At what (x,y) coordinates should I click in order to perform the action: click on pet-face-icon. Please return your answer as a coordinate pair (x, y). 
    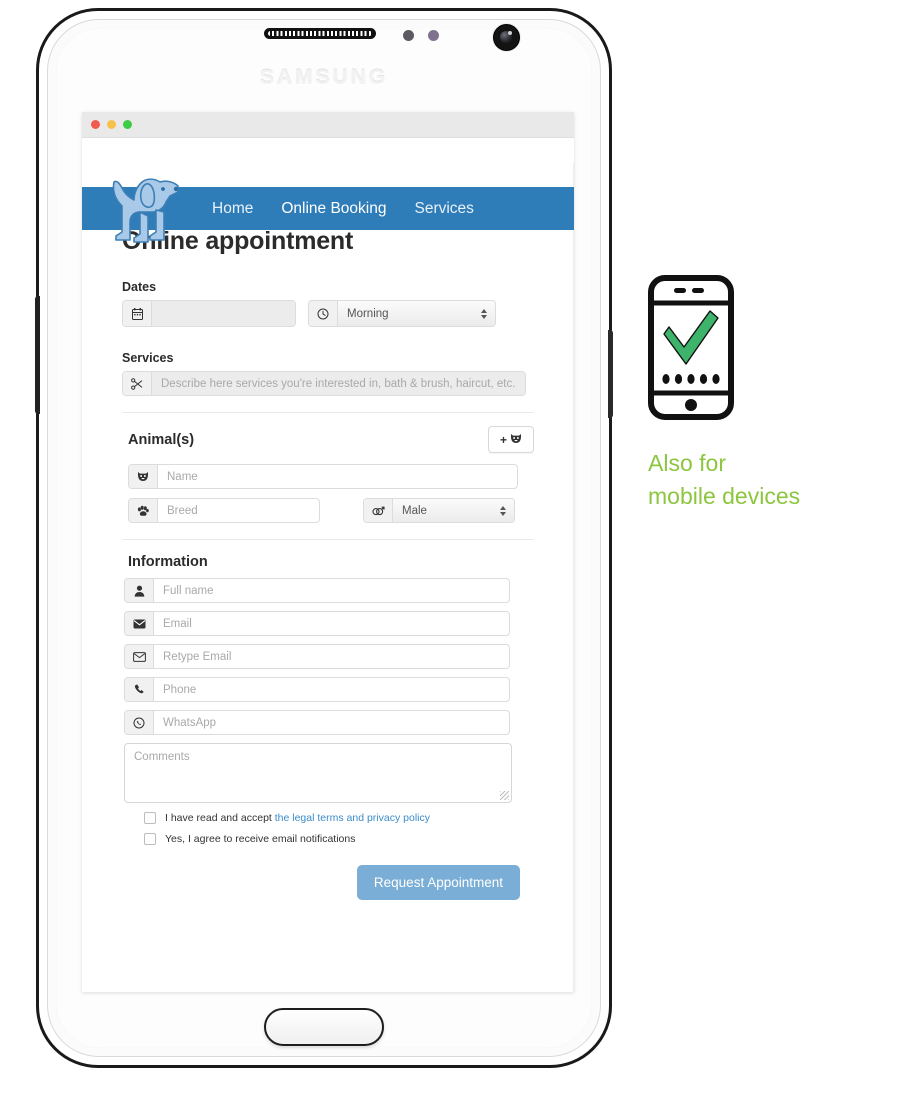
    Looking at the image, I should click on (143, 476).